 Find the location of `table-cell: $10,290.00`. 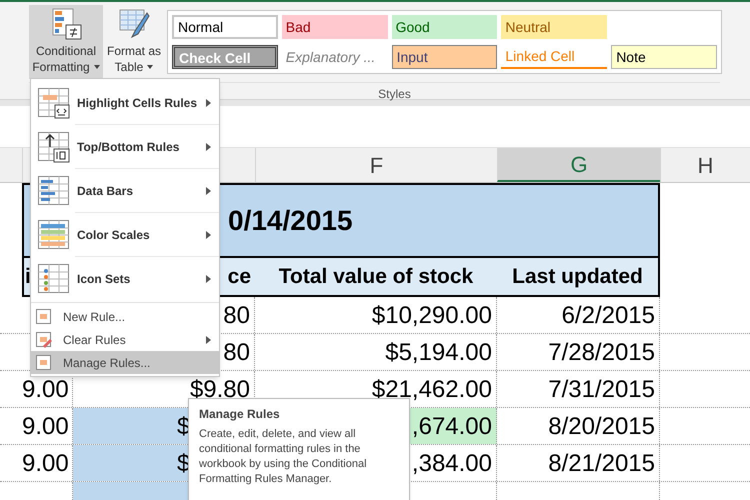

table-cell: $10,290.00 is located at coordinates (376, 315).